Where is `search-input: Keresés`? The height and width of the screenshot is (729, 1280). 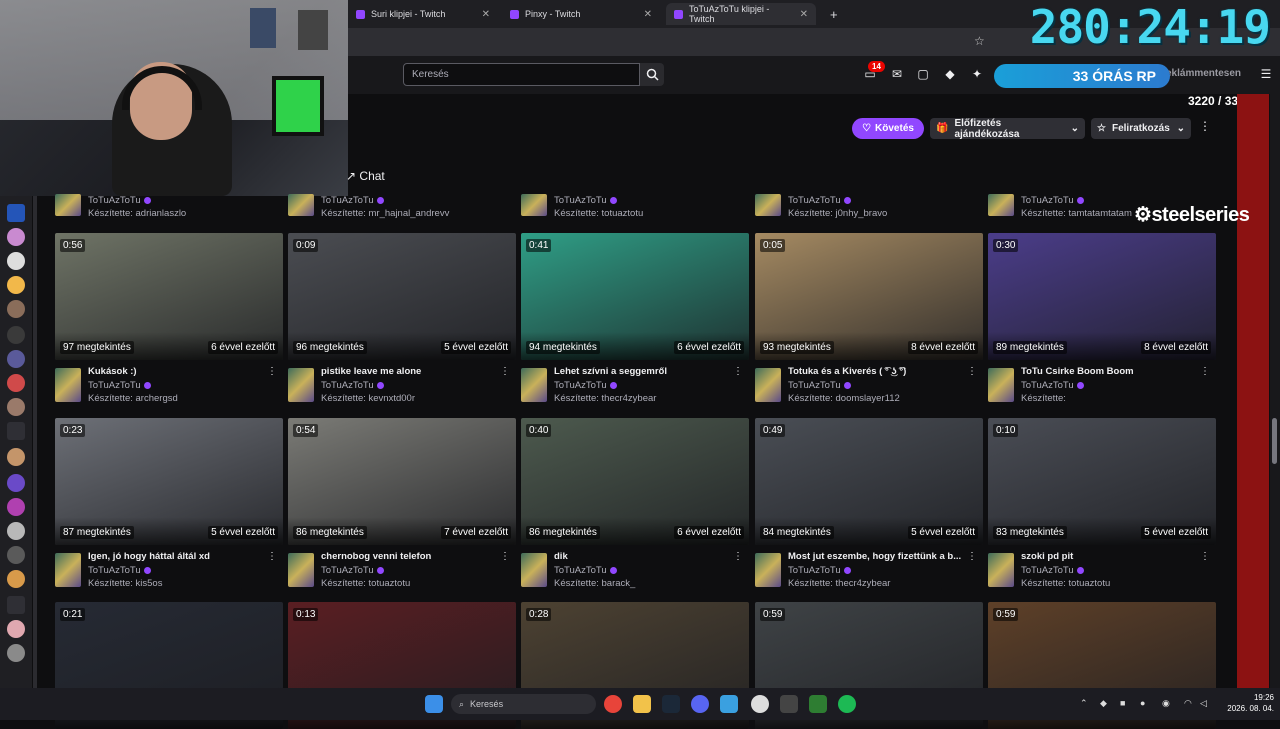
search-input: Keresés is located at coordinates (521, 74).